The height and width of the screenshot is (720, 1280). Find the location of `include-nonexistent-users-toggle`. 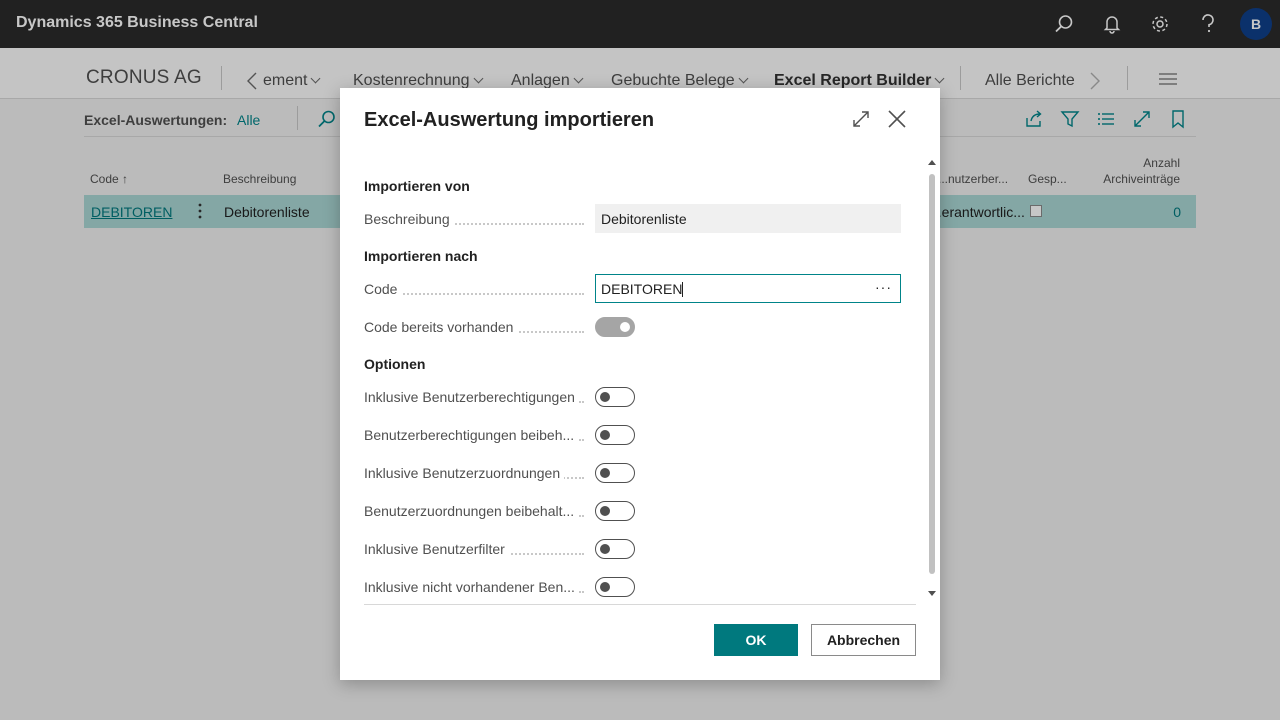

include-nonexistent-users-toggle is located at coordinates (615, 587).